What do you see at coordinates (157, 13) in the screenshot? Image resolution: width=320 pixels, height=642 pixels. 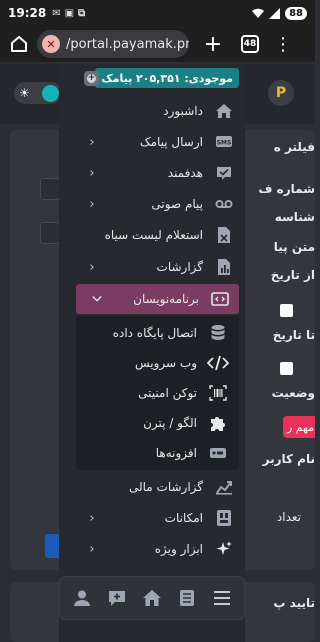 I see `status-bar: 19:28 ✉ ▣ ⧉ 88` at bounding box center [157, 13].